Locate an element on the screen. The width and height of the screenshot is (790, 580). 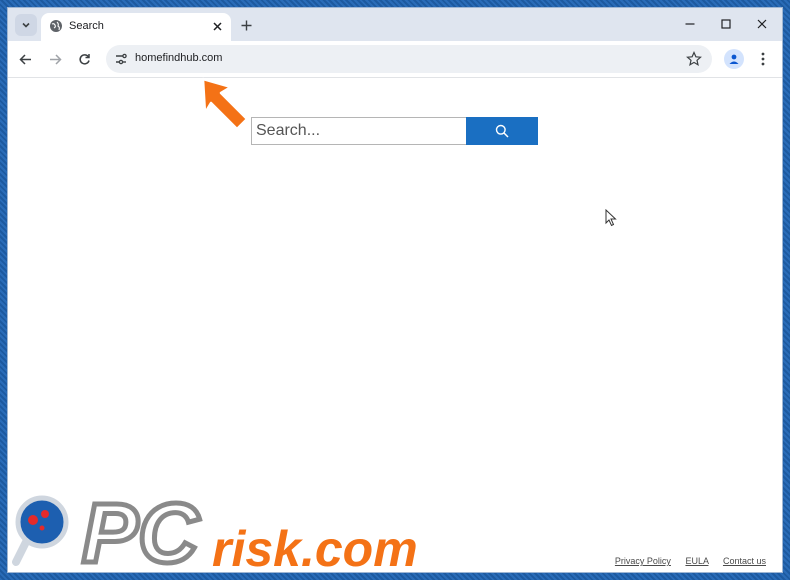
reload-button is located at coordinates (84, 59).